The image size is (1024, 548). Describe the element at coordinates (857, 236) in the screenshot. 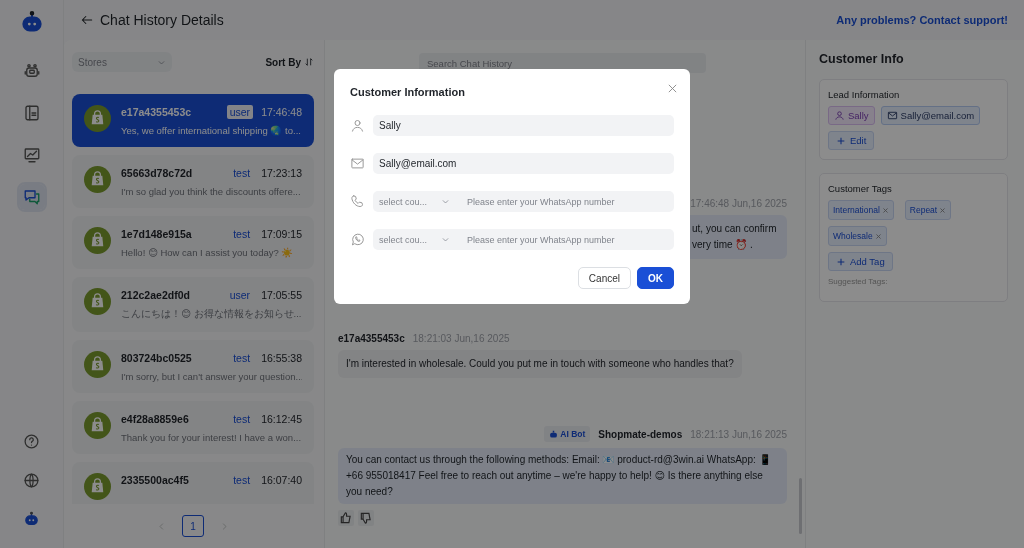

I see `customer-tag: Wholesale` at that location.